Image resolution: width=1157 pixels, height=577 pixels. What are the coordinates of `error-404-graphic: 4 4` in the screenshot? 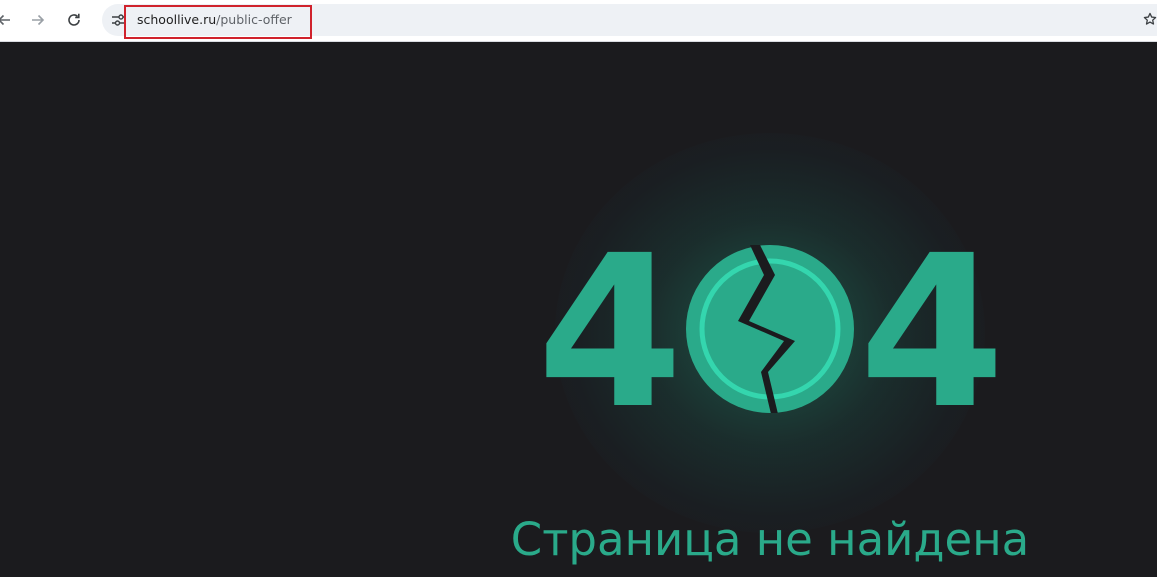 It's located at (770, 328).